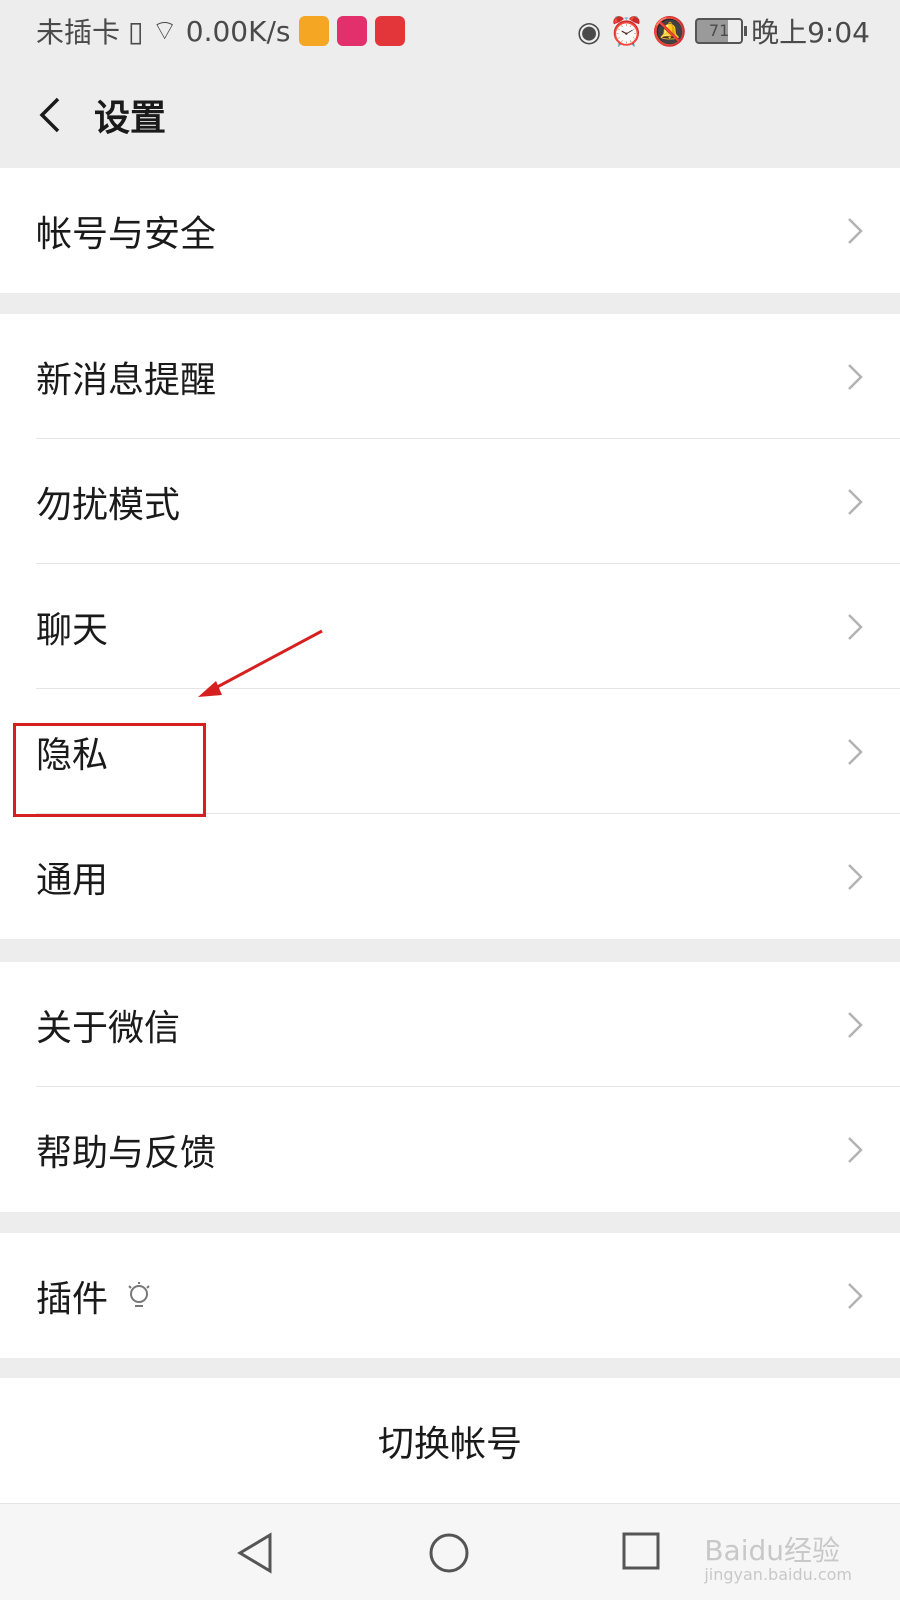  I want to click on settings-item-label: 新消息提醒, so click(126, 380).